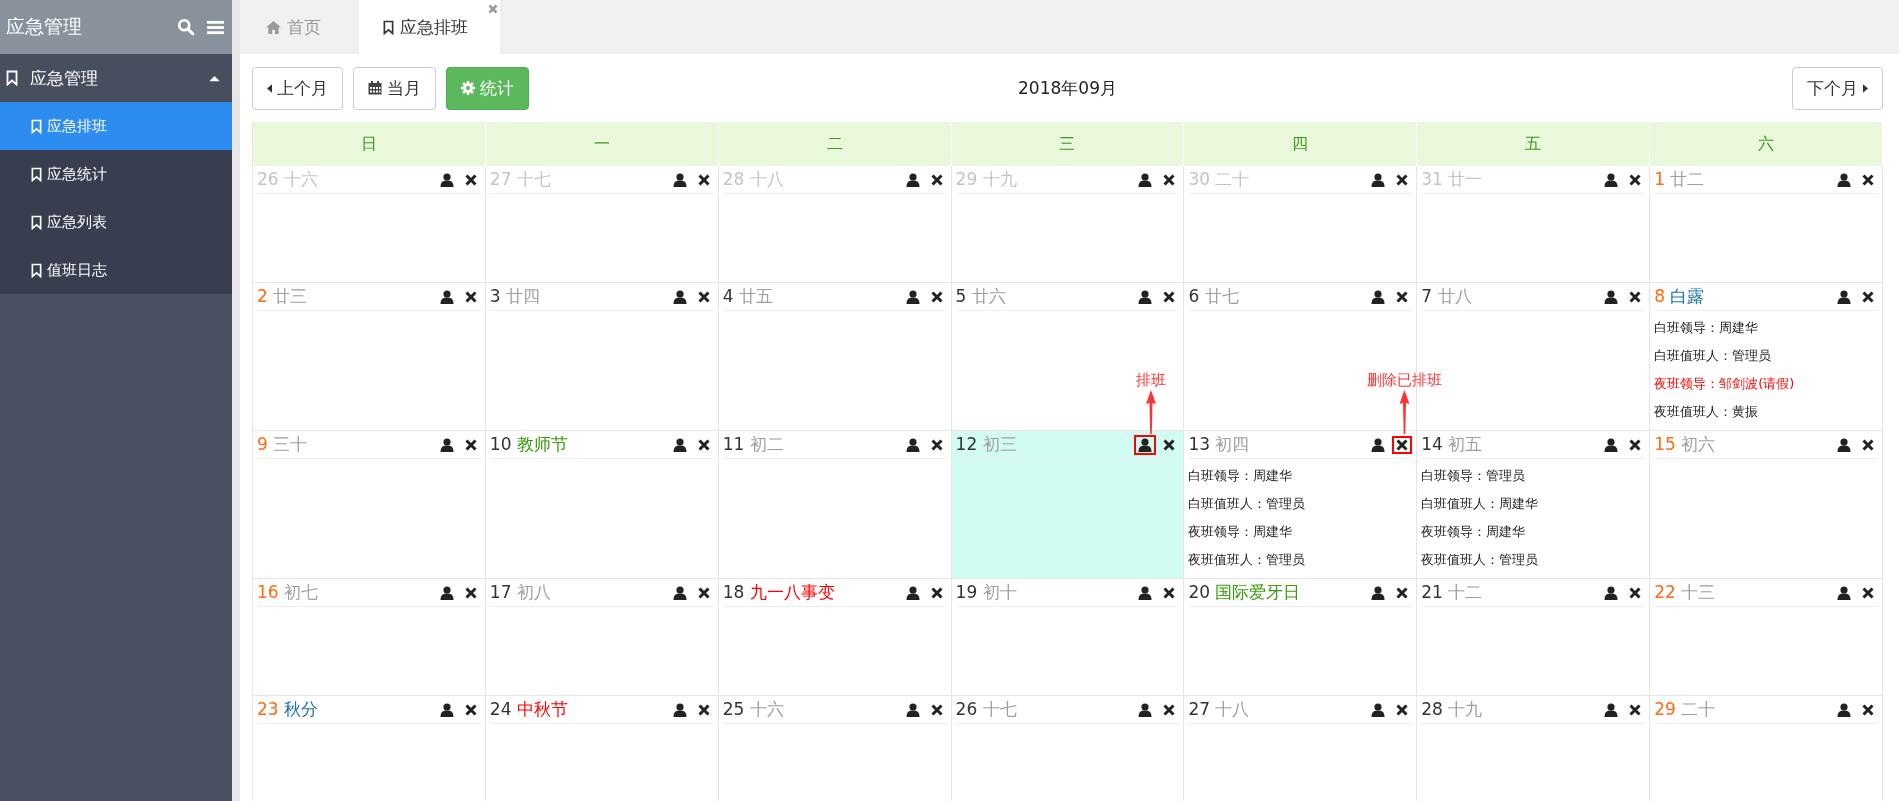 Image resolution: width=1899 pixels, height=801 pixels. Describe the element at coordinates (1244, 592) in the screenshot. I see `day-label: 20 国际爱牙日` at that location.